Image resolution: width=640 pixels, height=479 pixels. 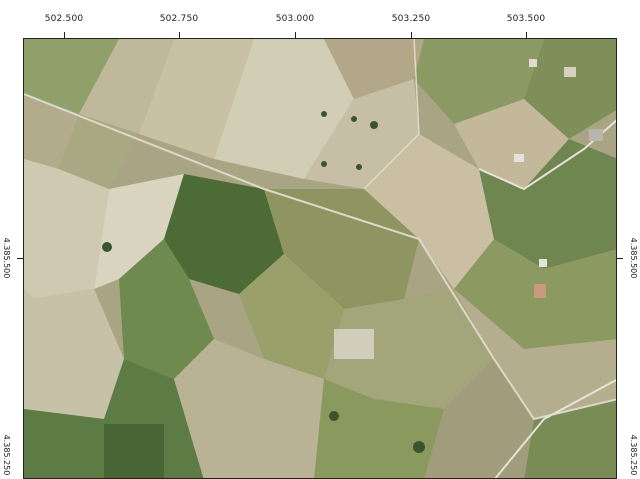 I want to click on y-tick-label-left: 4.385.250, so click(x=6, y=455).